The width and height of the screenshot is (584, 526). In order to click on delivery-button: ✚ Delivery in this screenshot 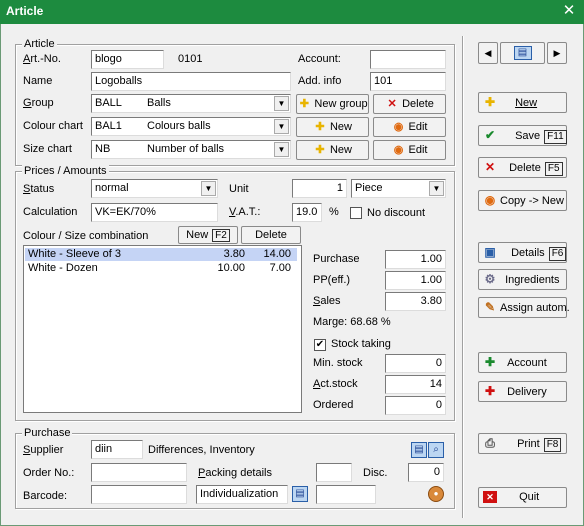, I will do `click(522, 391)`.